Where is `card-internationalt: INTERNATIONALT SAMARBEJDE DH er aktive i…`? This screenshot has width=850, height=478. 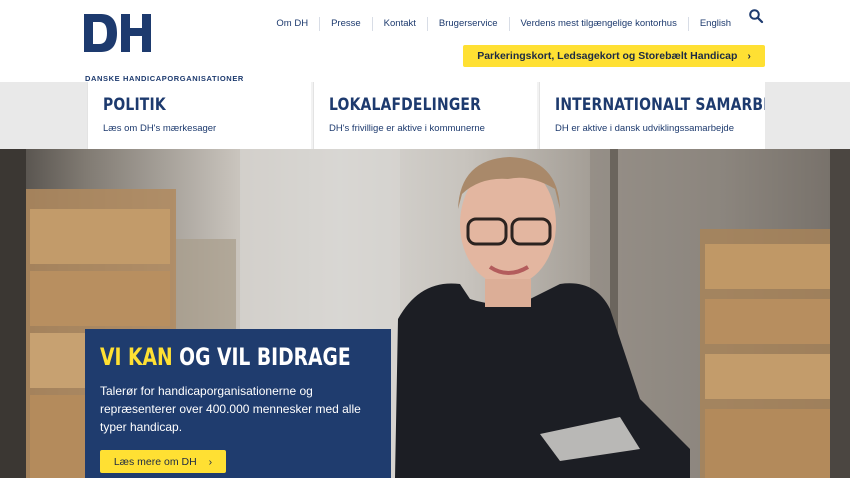
card-internationalt: INTERNATIONALT SAMARBEJDE DH er aktive i… is located at coordinates (669, 115).